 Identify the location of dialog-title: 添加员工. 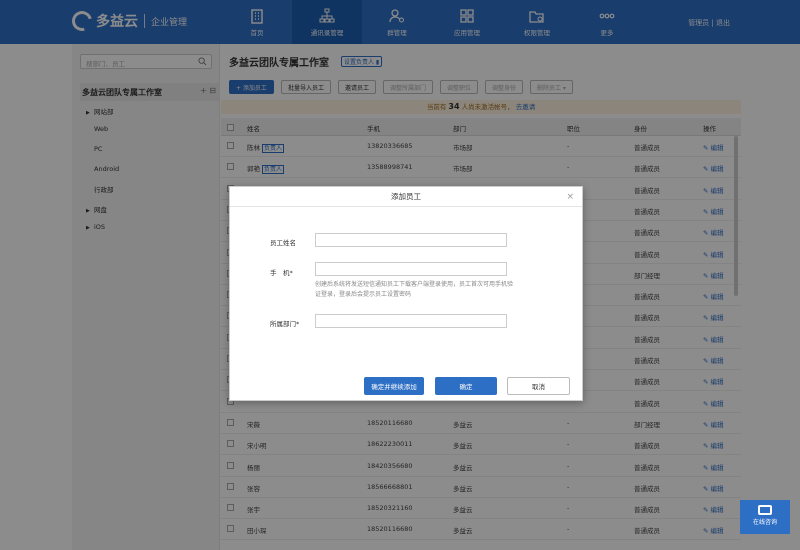
(406, 196).